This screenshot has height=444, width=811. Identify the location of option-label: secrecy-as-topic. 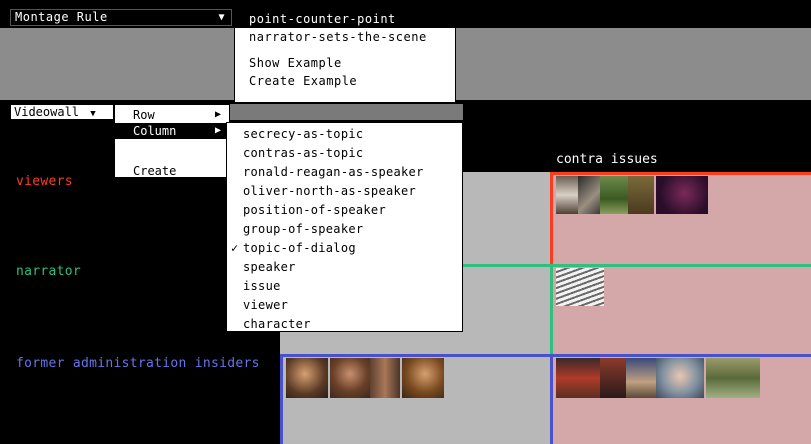
(303, 134).